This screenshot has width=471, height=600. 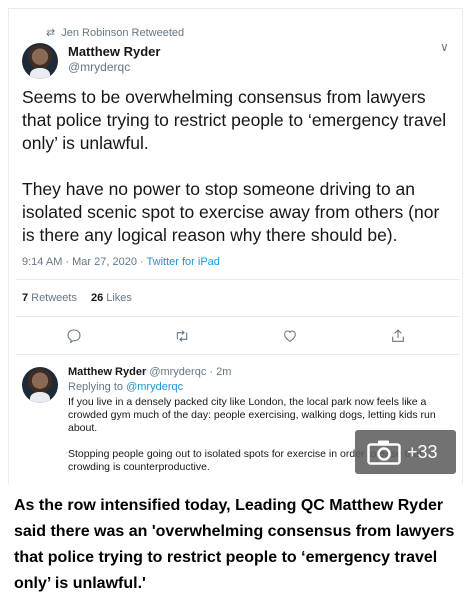 What do you see at coordinates (107, 372) in the screenshot?
I see `reply-author-name: Matthew Ryder` at bounding box center [107, 372].